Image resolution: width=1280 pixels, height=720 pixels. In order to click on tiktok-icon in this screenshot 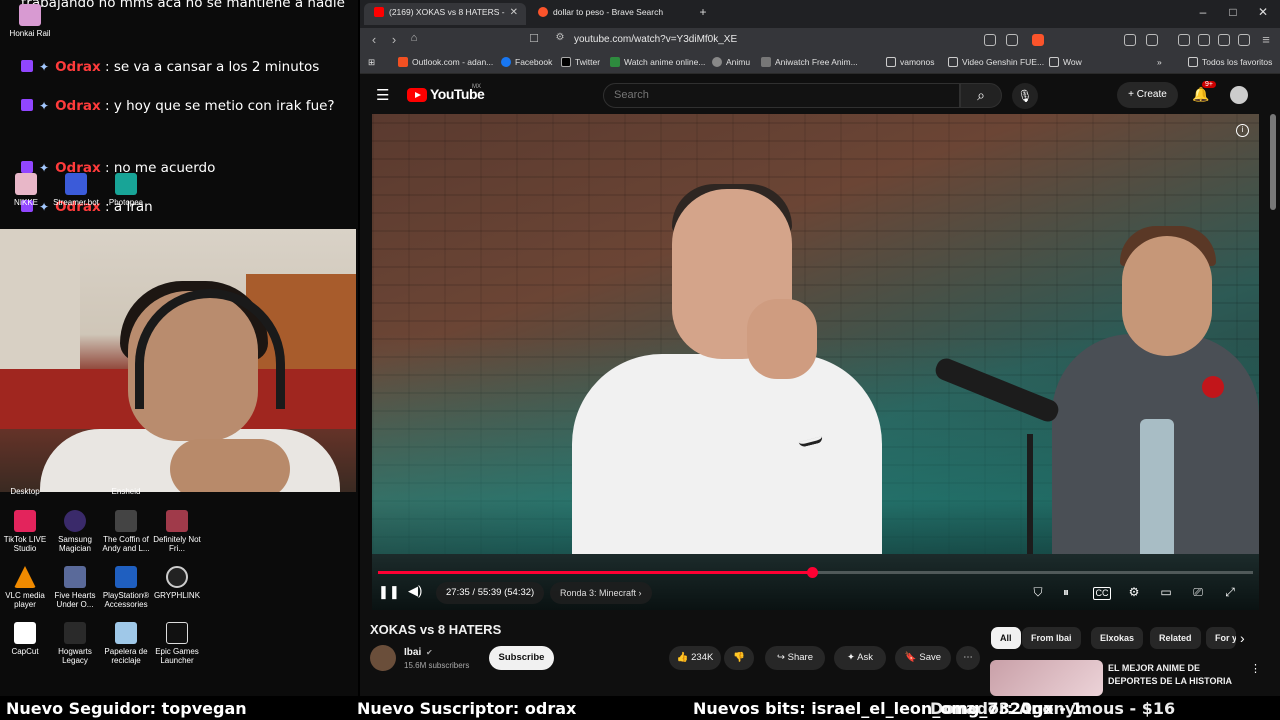, I will do `click(25, 521)`.